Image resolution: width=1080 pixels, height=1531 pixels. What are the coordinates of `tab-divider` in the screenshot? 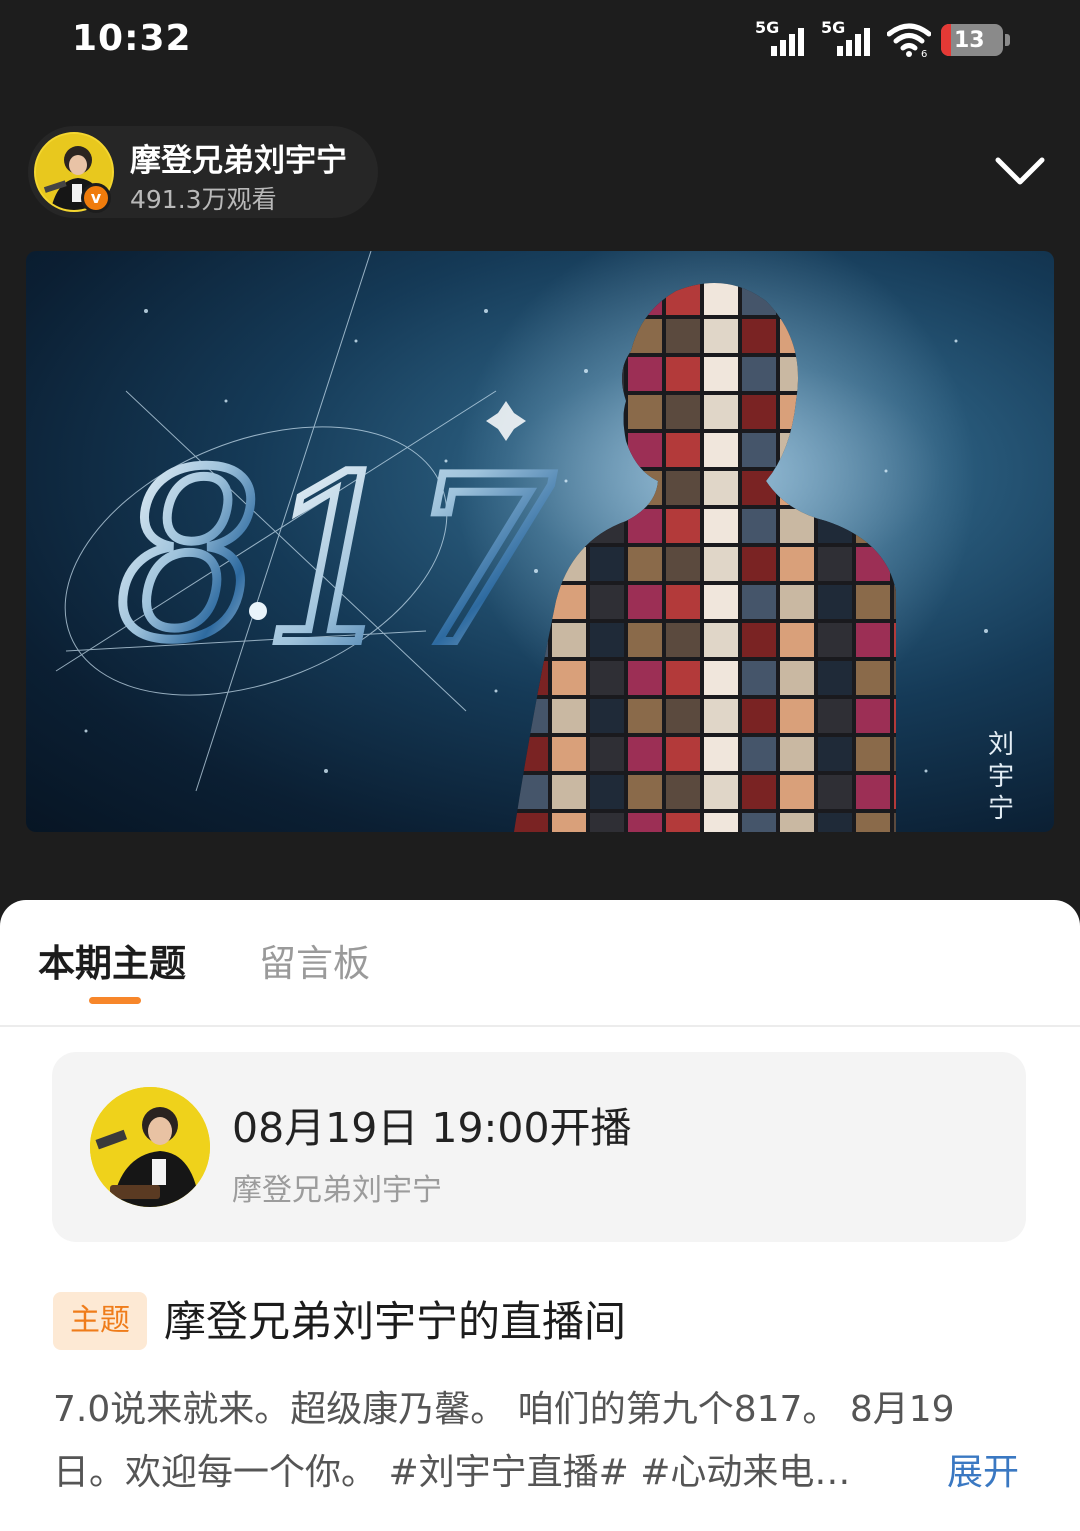 It's located at (540, 1026).